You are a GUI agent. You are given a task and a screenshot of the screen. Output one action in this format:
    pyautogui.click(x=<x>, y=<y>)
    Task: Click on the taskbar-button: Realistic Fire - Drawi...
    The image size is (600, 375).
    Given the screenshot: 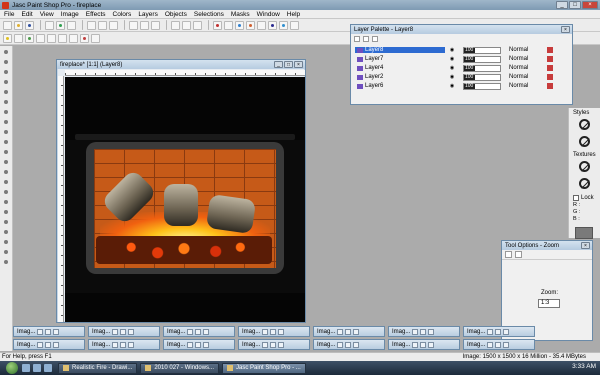 What is the action you would take?
    pyautogui.click(x=98, y=368)
    